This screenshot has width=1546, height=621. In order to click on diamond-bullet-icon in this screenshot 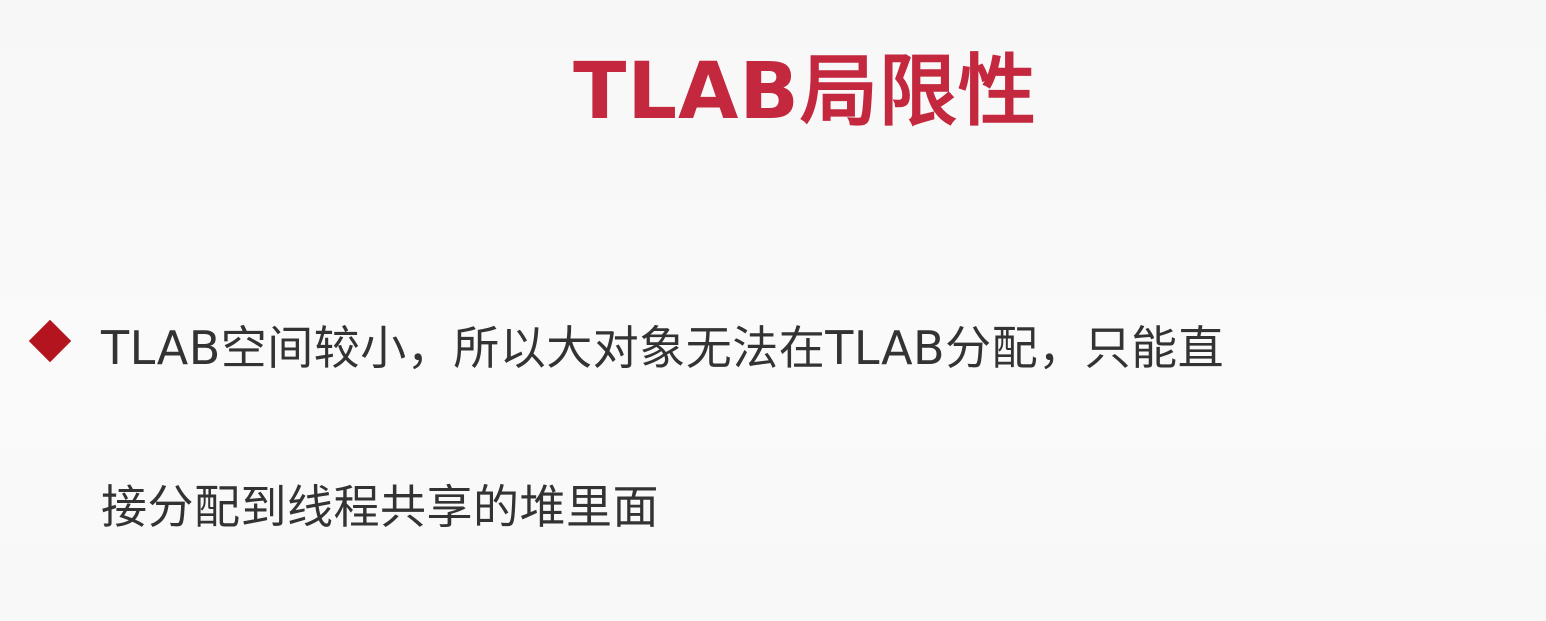, I will do `click(50, 341)`.